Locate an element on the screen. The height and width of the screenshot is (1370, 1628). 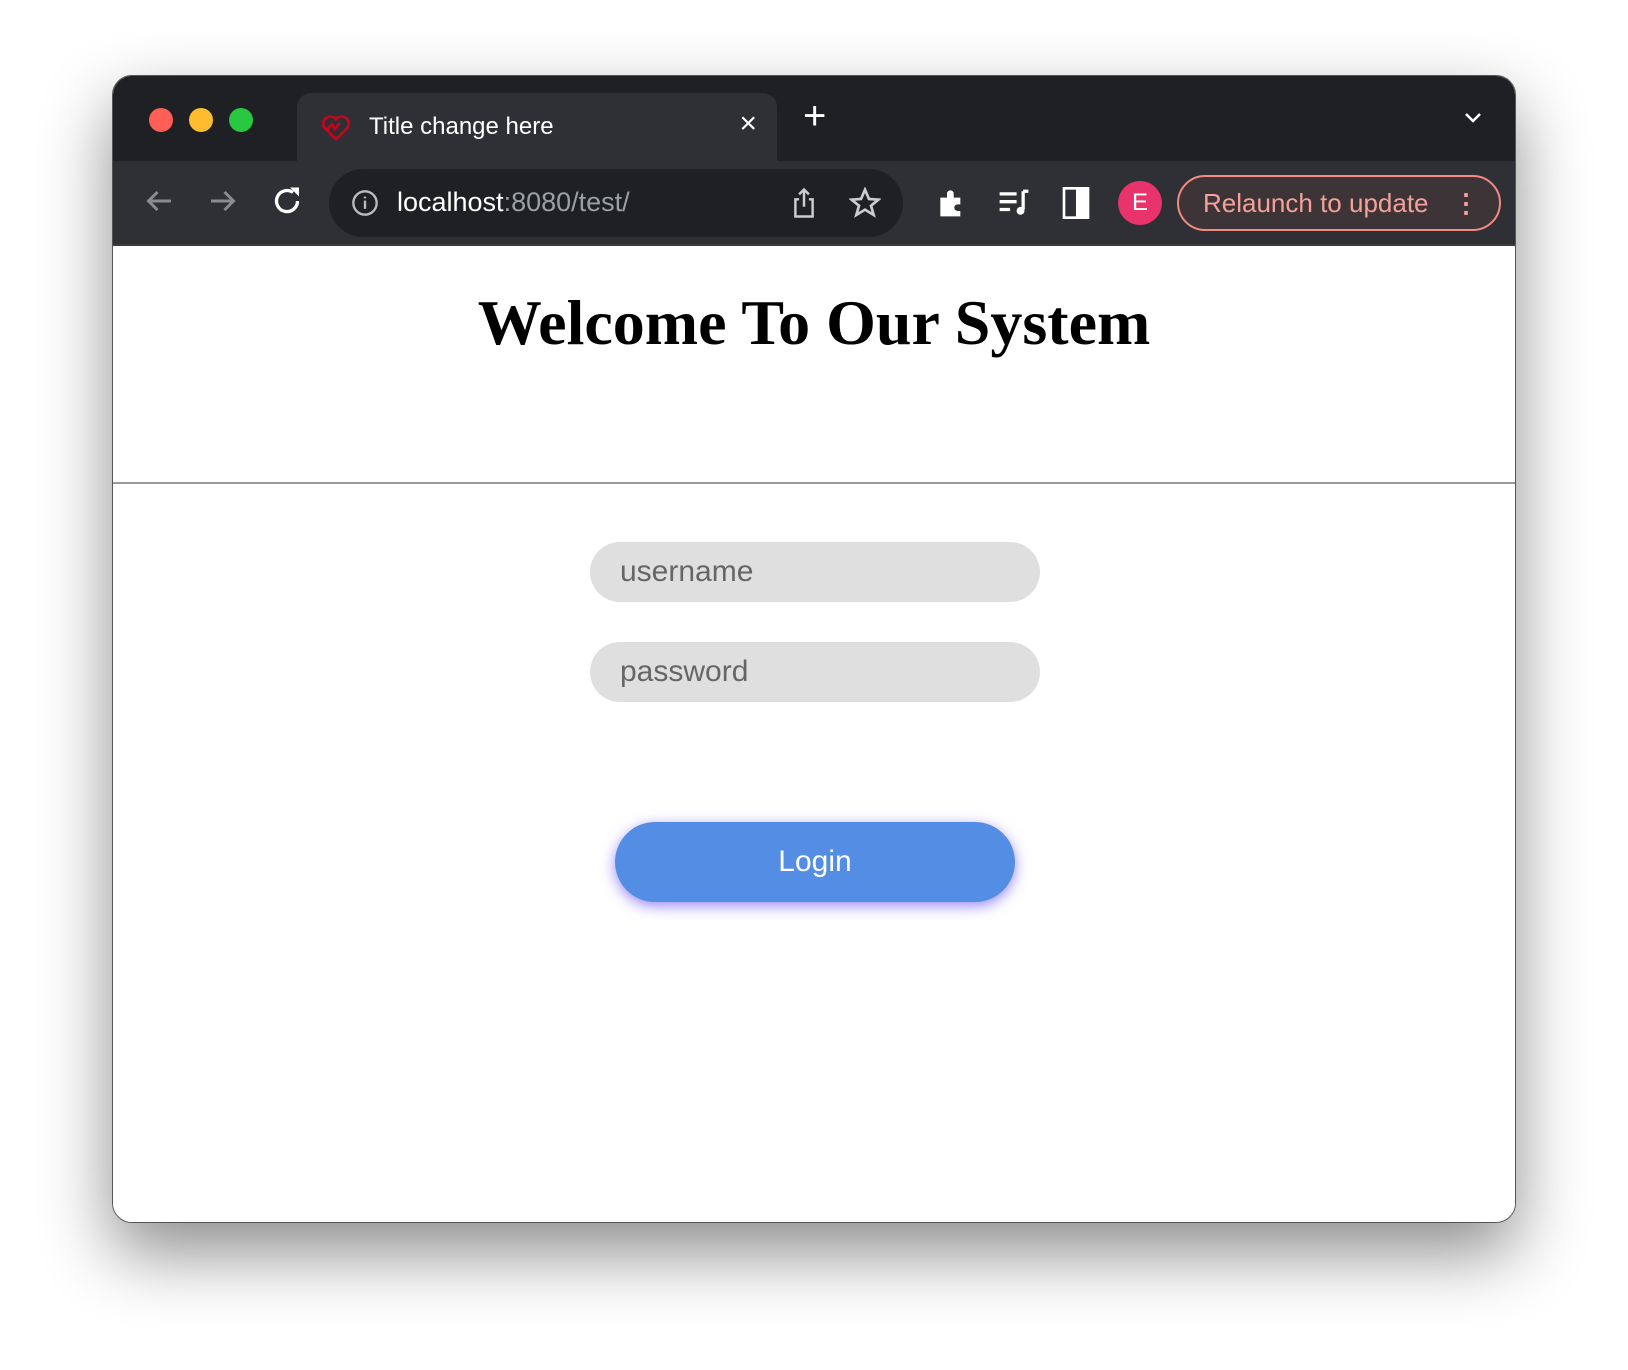
profile-avatar: E is located at coordinates (1140, 203).